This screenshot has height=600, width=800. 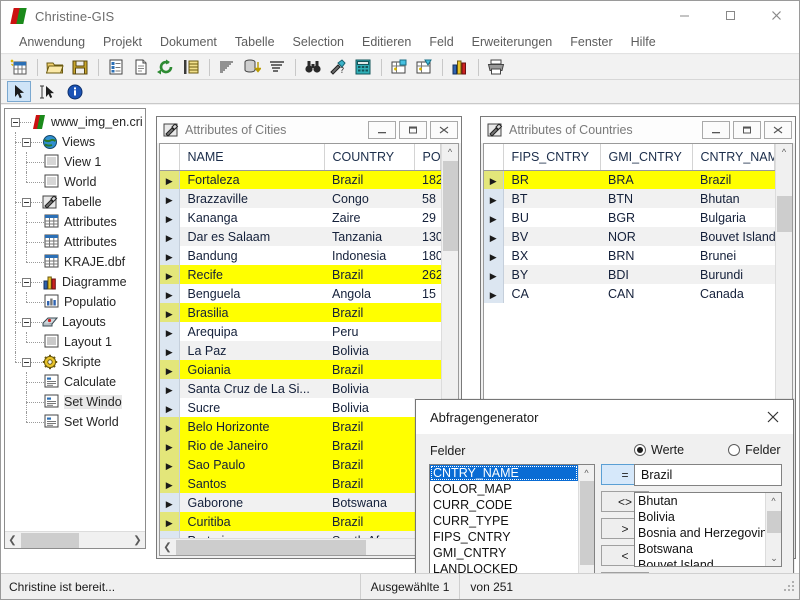 I want to click on tree-item-kraje-dbf: KRAJE.dbf, so click(x=78, y=262).